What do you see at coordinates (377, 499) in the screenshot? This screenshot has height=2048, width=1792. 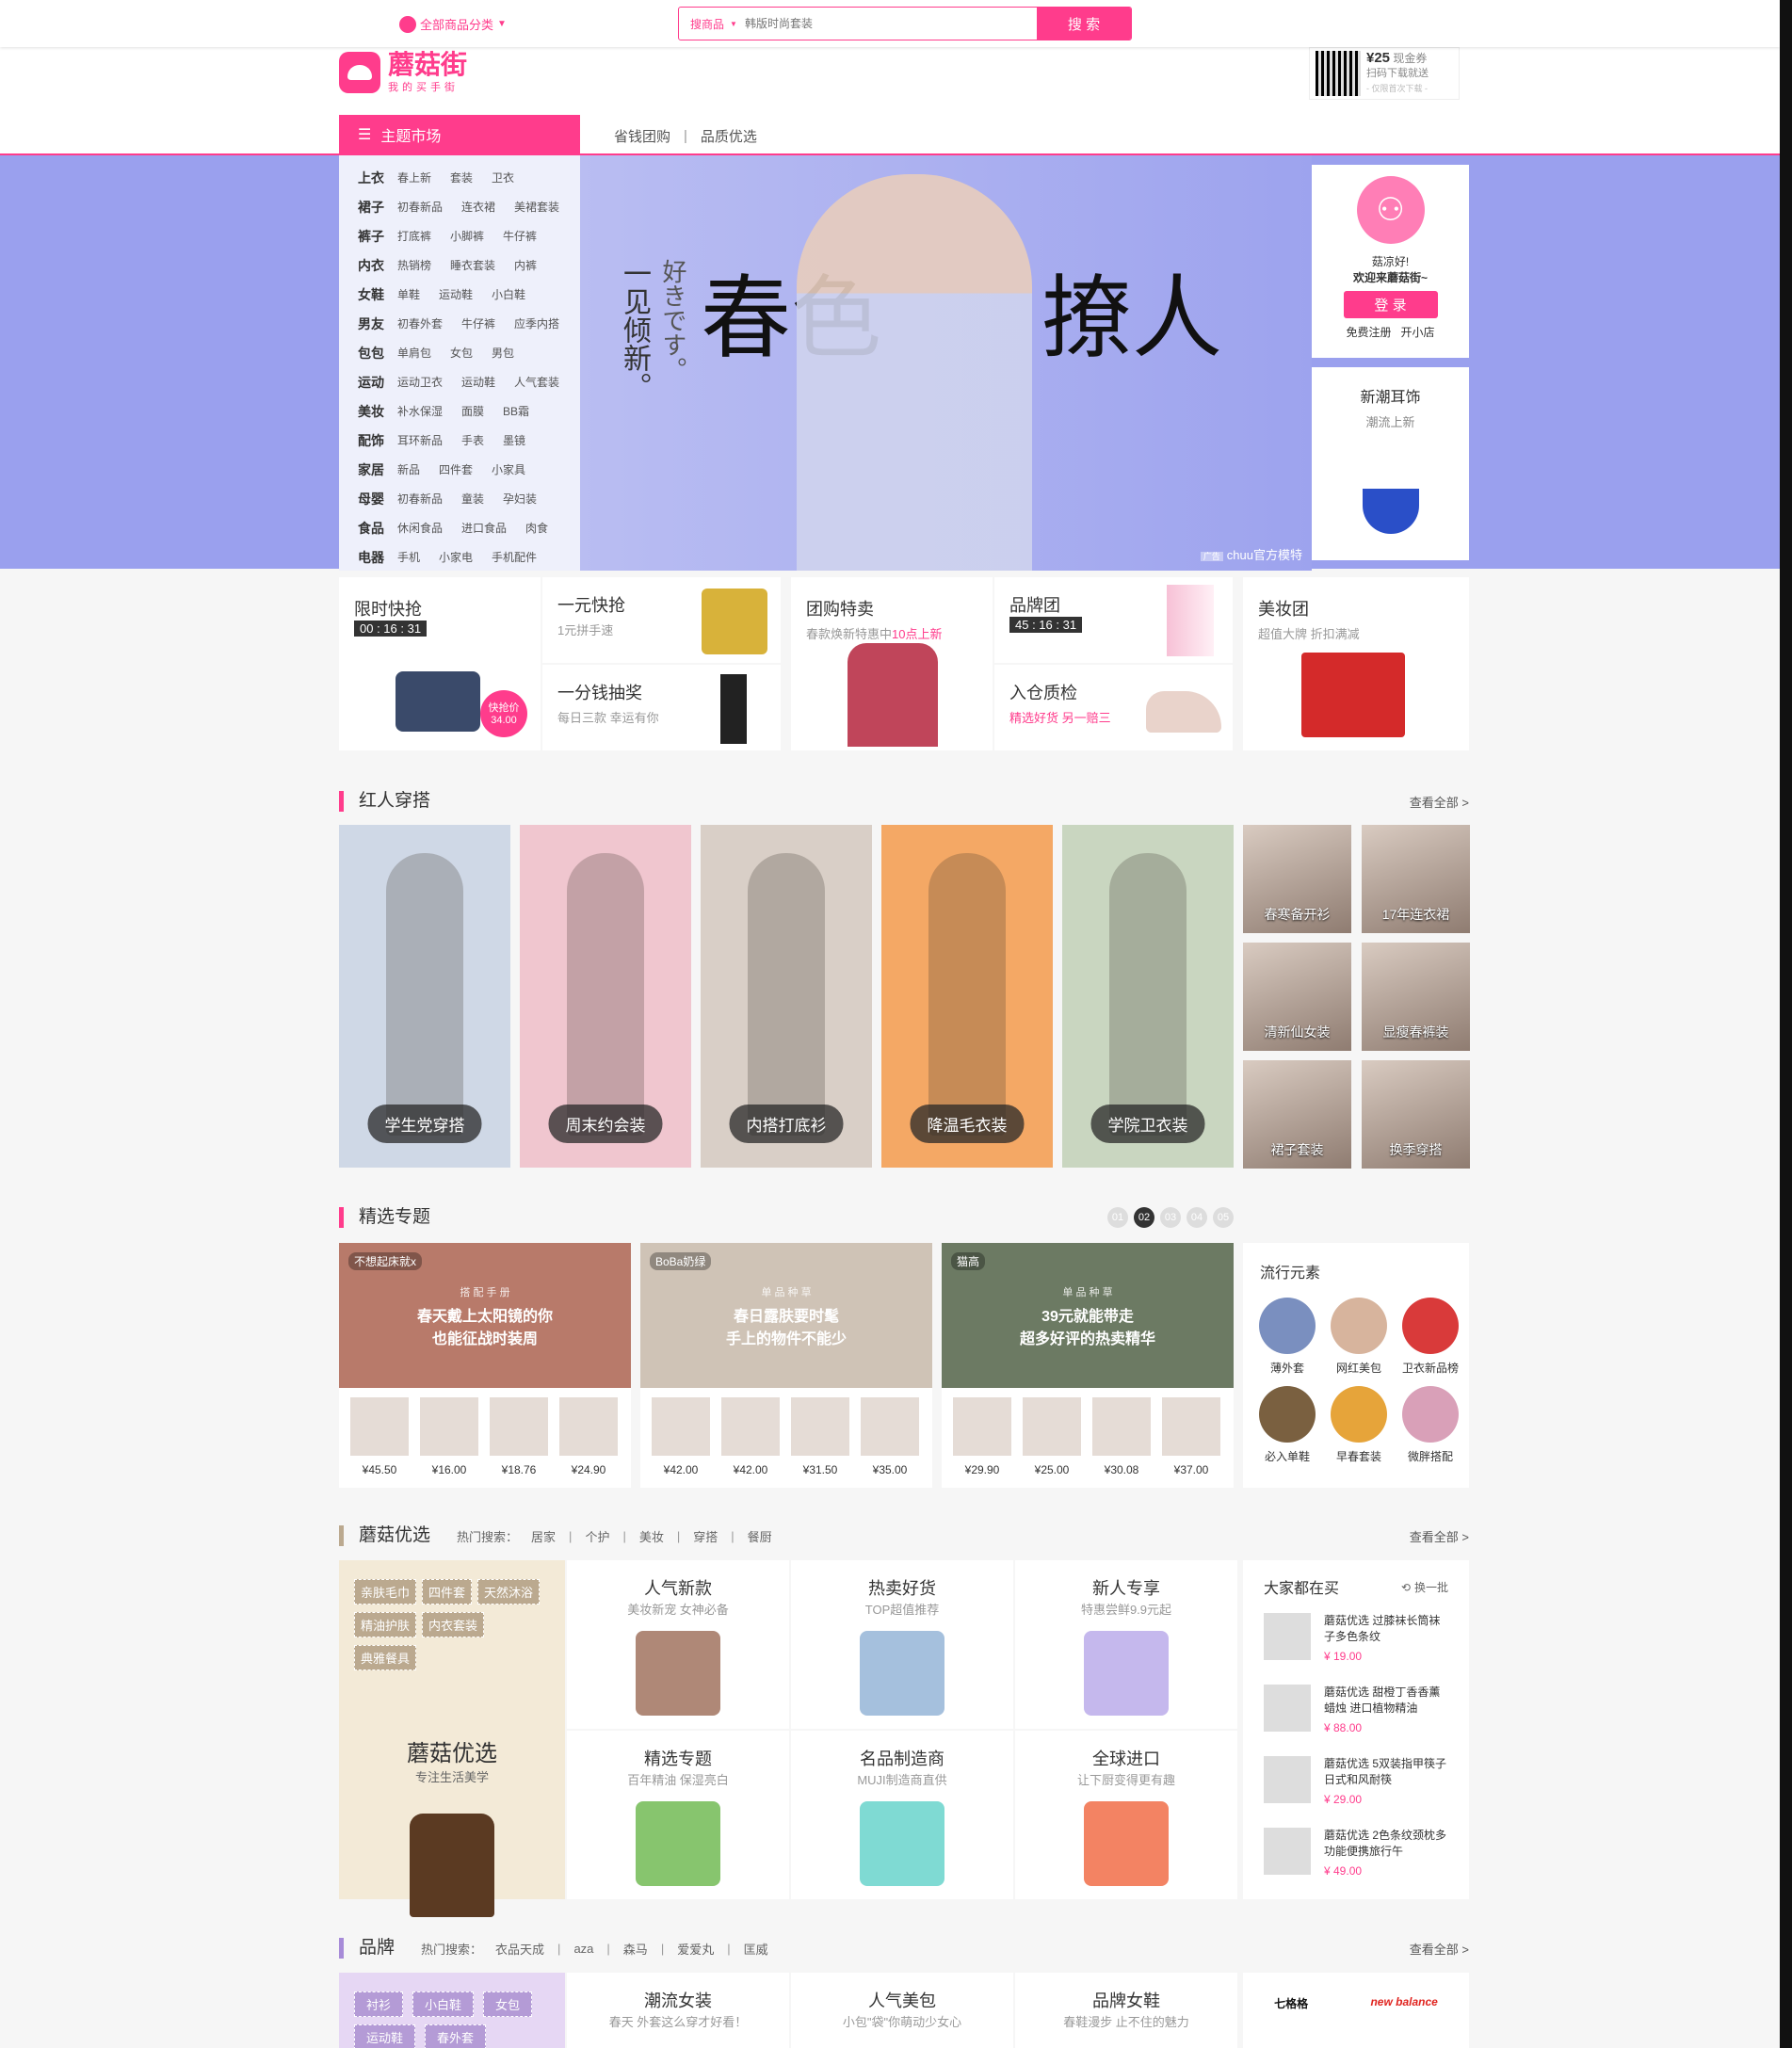 I see `category-name: 母婴` at bounding box center [377, 499].